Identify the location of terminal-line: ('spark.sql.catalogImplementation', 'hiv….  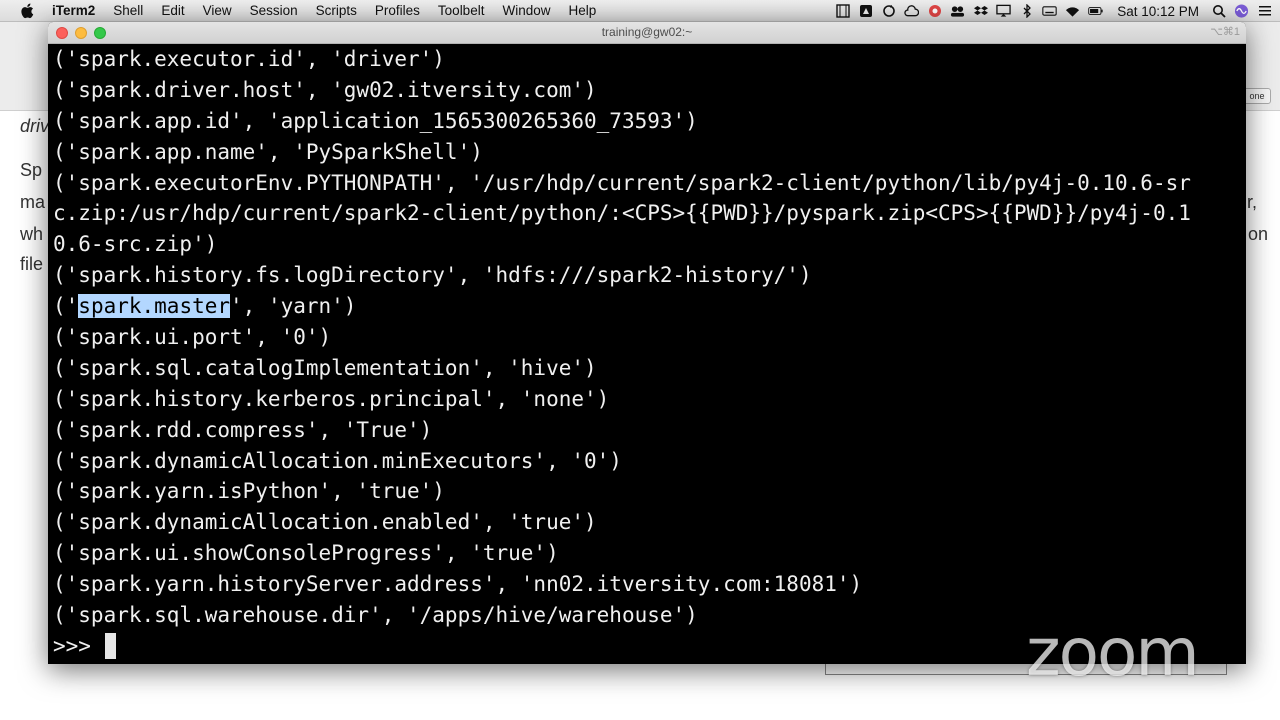
(325, 367).